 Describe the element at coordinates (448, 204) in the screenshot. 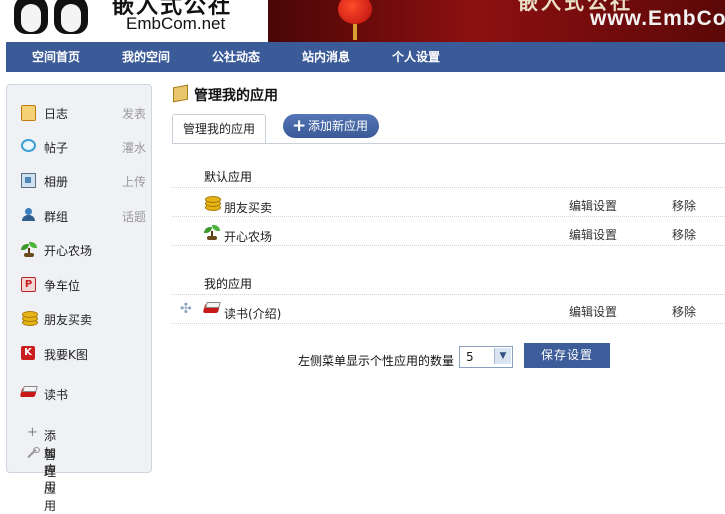

I see `app-row: 朋友买卖 编辑设置 移除` at that location.